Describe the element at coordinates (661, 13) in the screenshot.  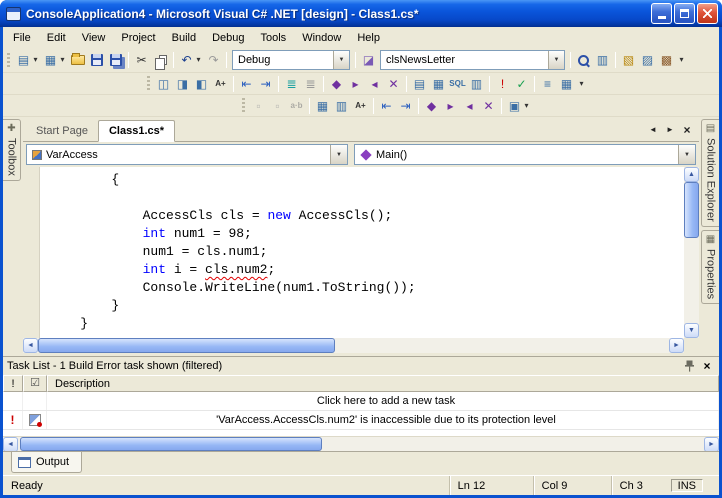
I see `minimize-button` at that location.